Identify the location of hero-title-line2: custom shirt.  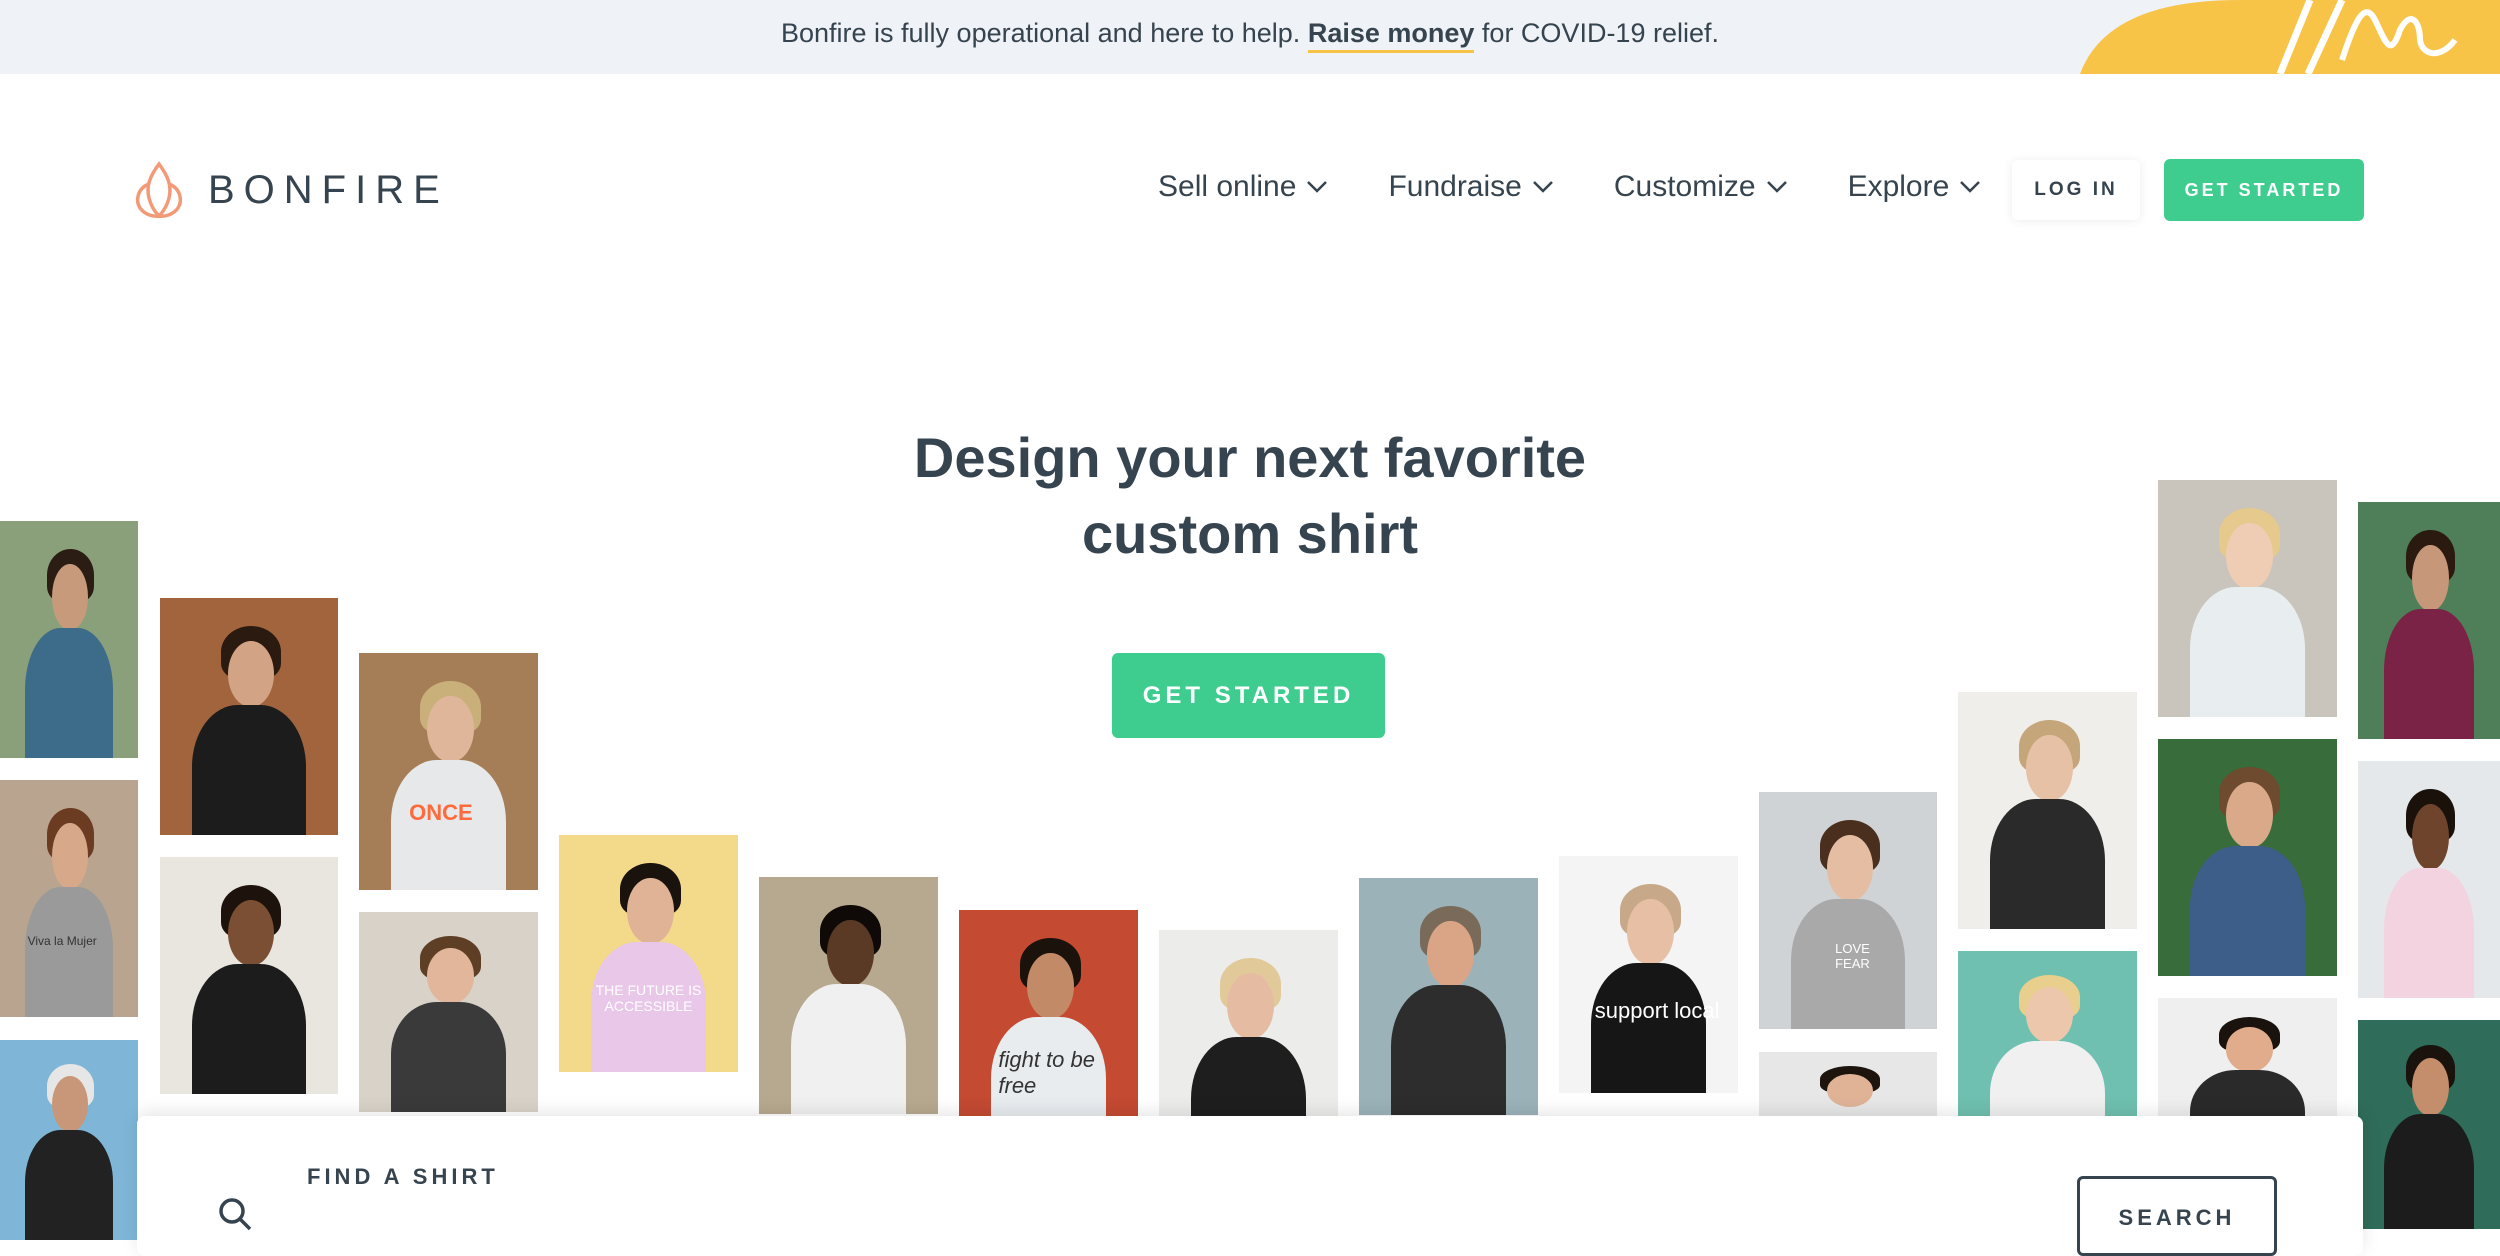
(1250, 533).